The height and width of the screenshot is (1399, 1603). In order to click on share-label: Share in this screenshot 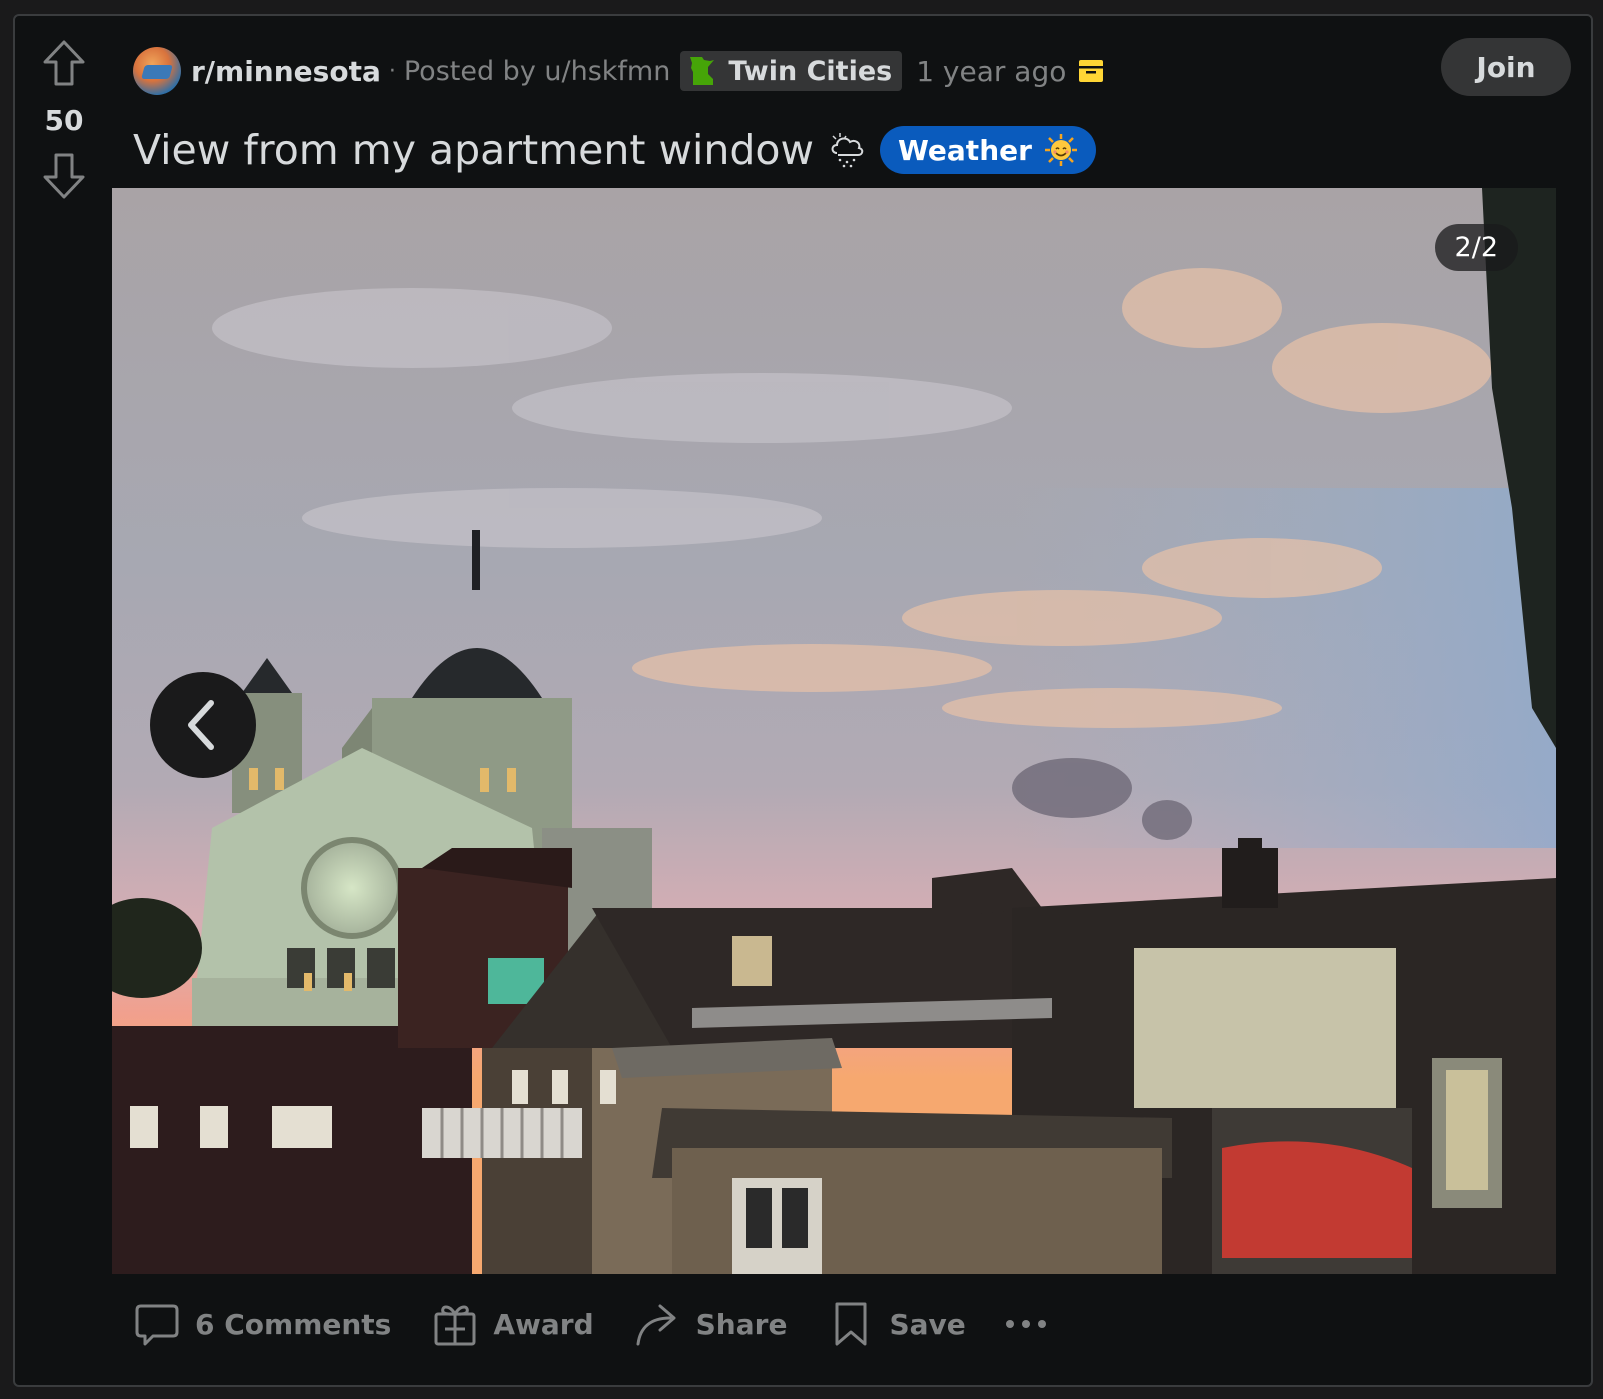, I will do `click(741, 1324)`.